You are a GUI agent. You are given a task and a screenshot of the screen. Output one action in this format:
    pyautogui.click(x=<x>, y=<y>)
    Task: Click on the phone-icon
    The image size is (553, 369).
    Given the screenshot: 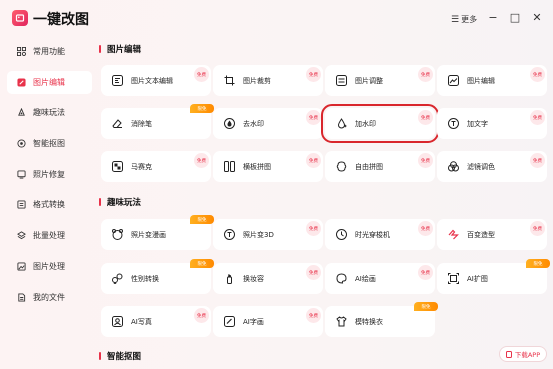 What is the action you would take?
    pyautogui.click(x=508, y=354)
    